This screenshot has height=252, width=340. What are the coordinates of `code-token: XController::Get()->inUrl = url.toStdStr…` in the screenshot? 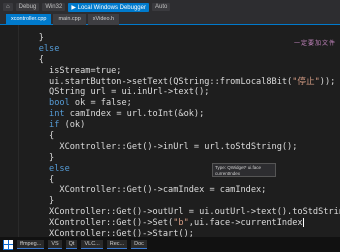 It's located at (178, 146).